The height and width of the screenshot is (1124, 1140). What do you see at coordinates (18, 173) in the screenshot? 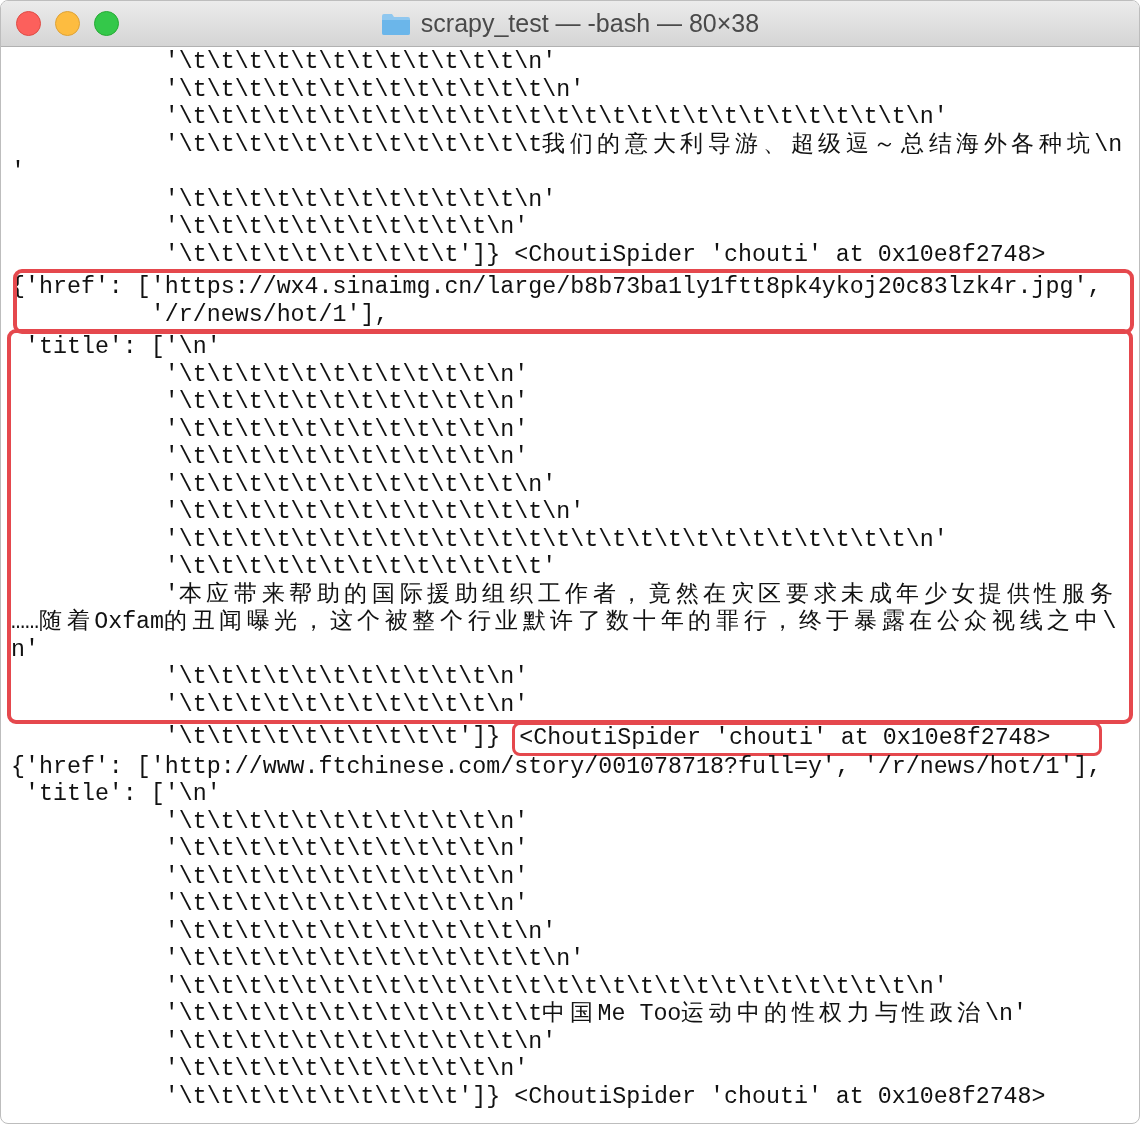
I see `terminal-line: '` at bounding box center [18, 173].